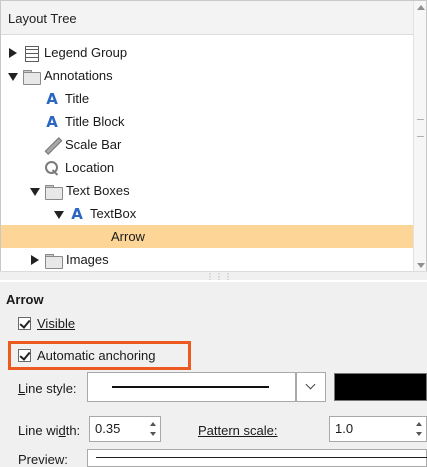 The height and width of the screenshot is (467, 427). I want to click on tree-item-text-boxes: Text Boxes, so click(208, 190).